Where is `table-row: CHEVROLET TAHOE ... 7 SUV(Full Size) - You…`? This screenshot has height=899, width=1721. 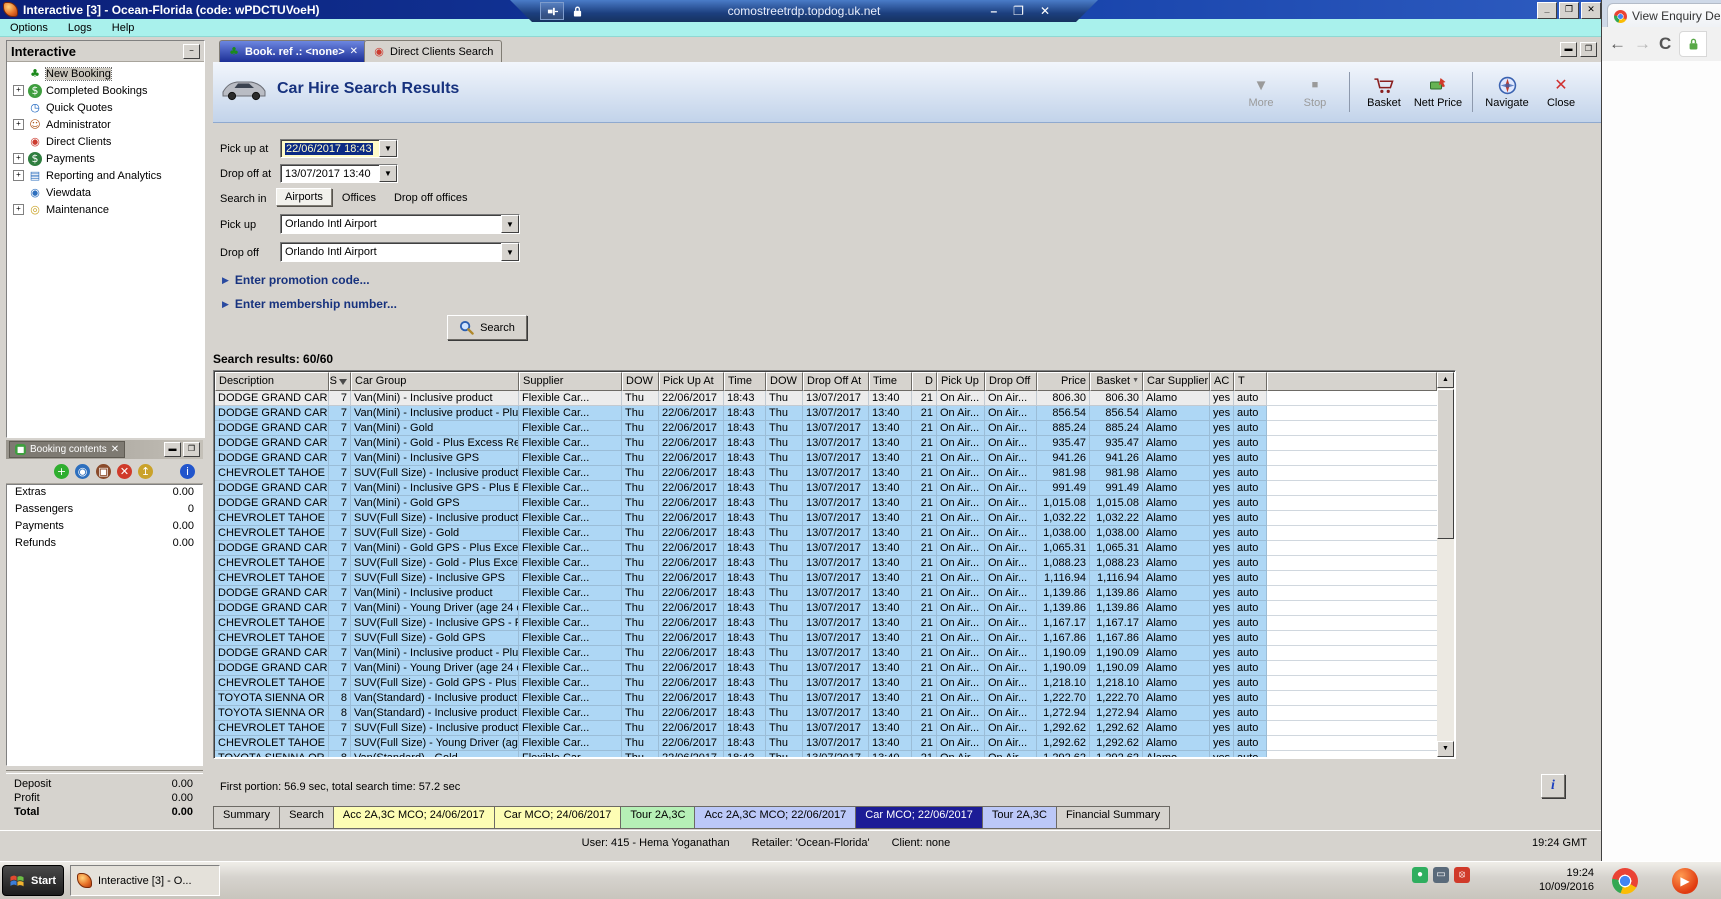
table-row: CHEVROLET TAHOE ... 7 SUV(Full Size) - You… is located at coordinates (826, 743).